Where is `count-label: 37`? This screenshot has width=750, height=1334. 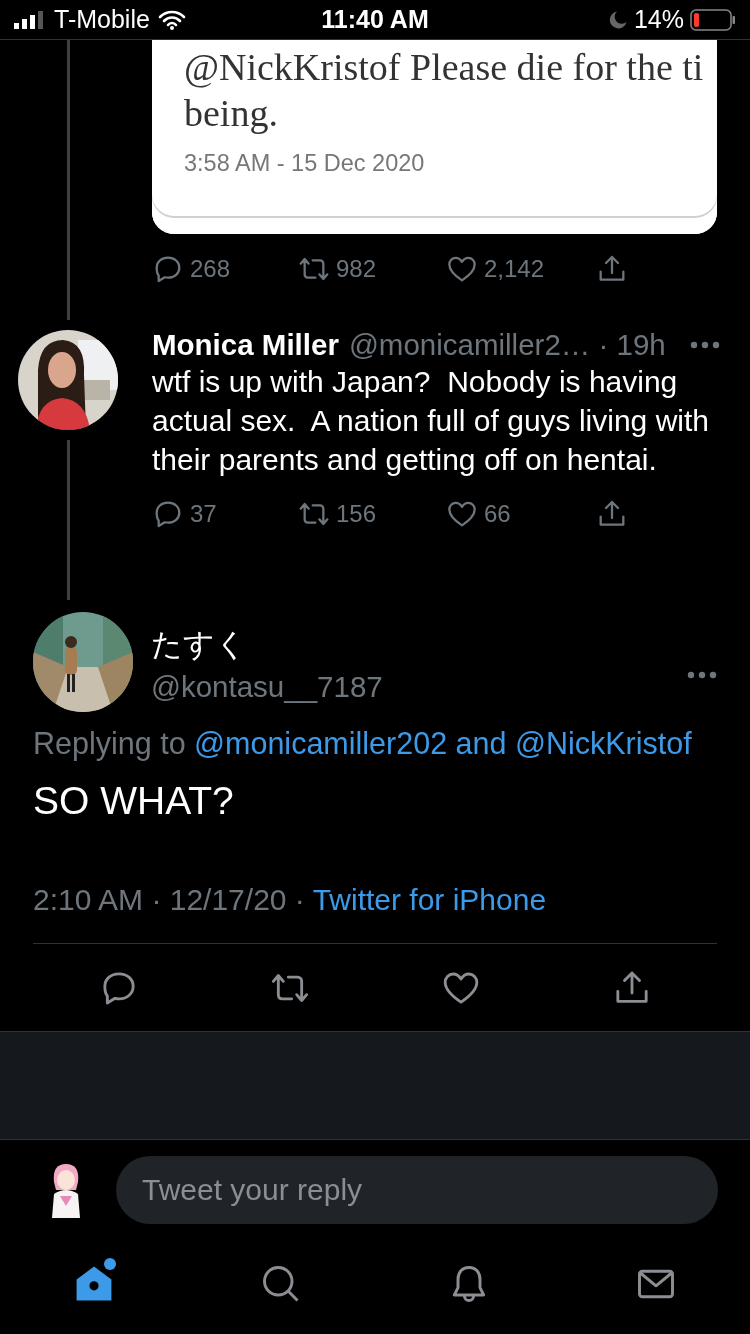 count-label: 37 is located at coordinates (203, 514).